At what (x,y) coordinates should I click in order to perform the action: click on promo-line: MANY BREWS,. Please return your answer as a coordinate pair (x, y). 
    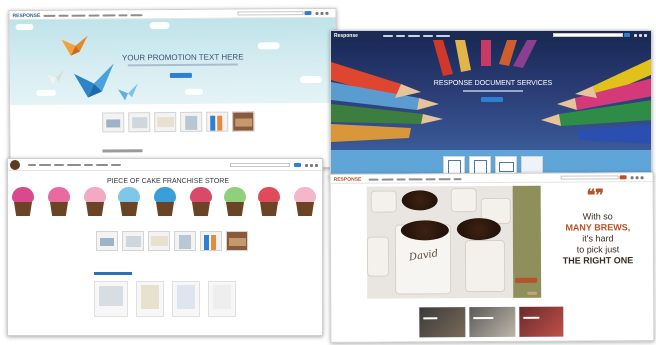
    Looking at the image, I should click on (598, 227).